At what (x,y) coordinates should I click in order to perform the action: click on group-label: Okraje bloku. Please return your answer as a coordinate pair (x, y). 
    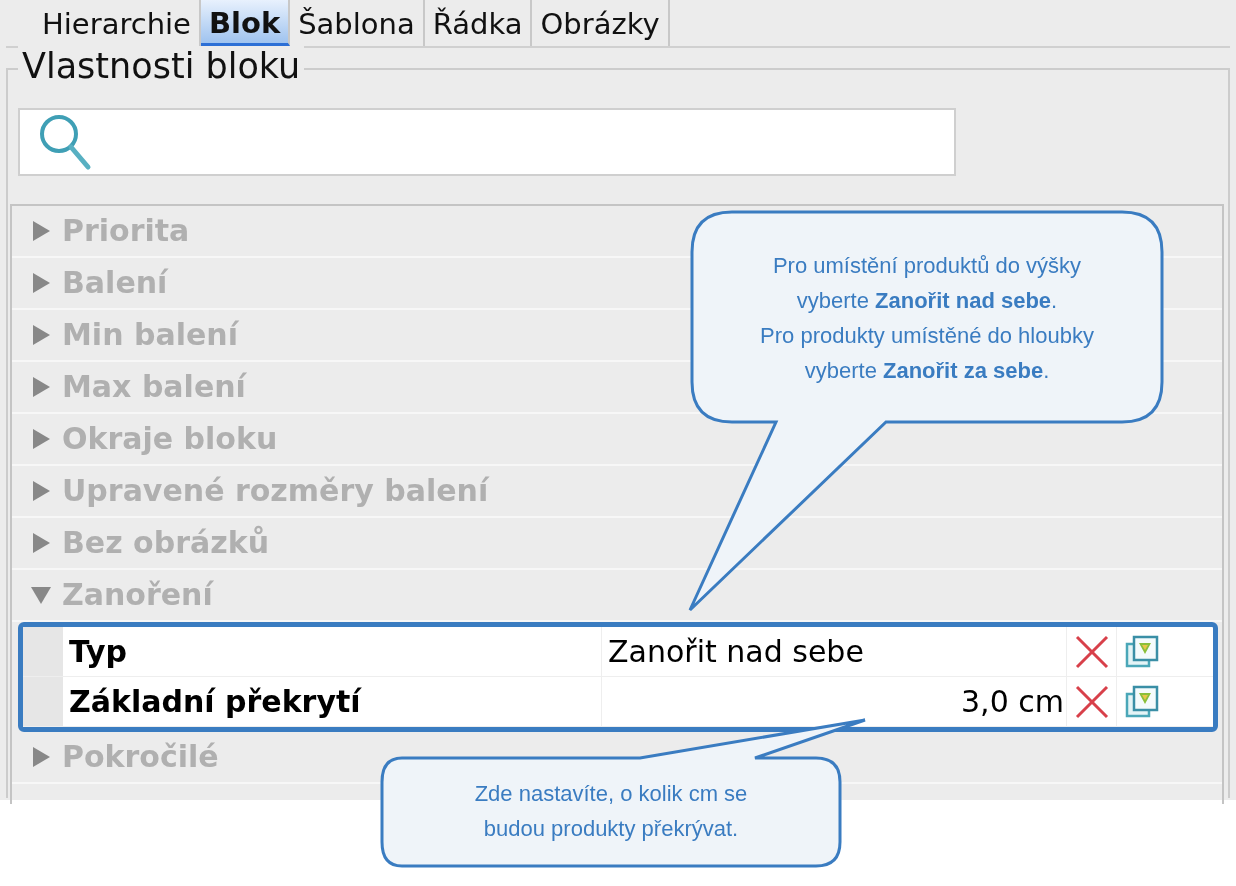
    Looking at the image, I should click on (170, 439).